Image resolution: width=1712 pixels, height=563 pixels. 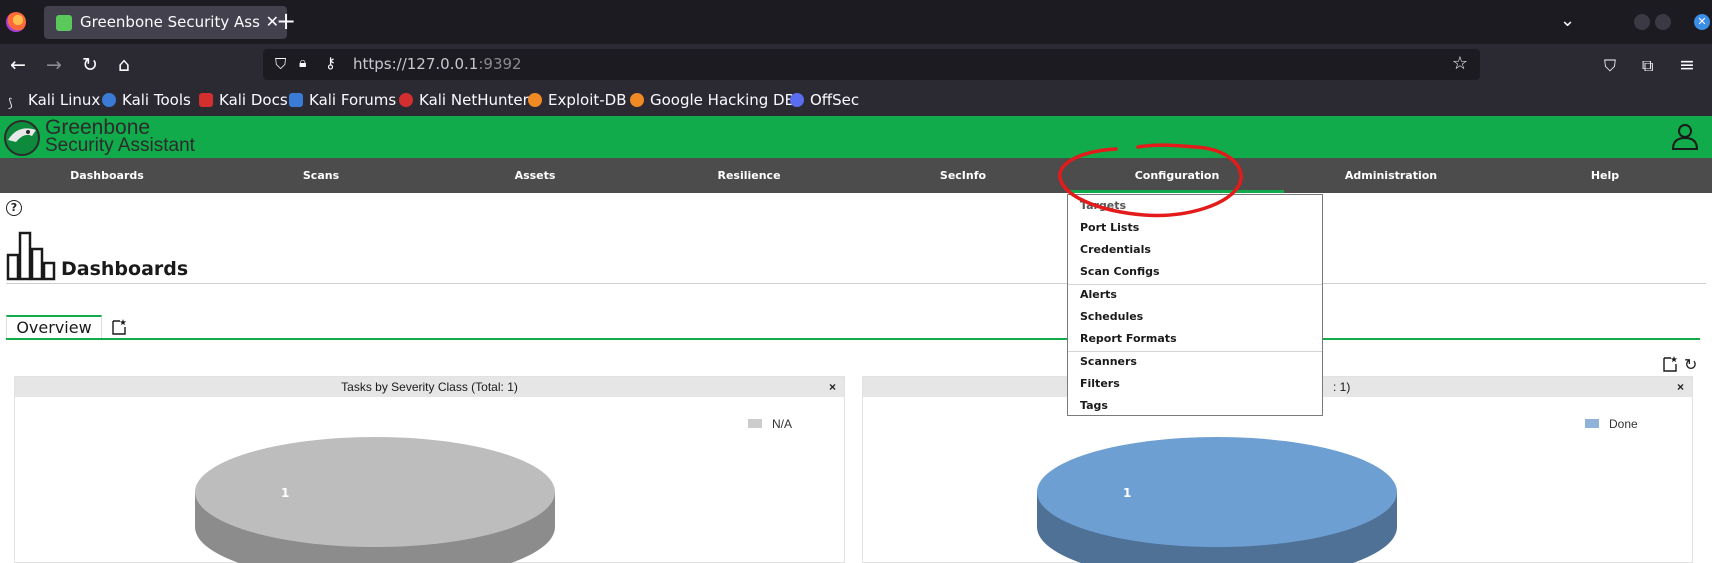 What do you see at coordinates (1391, 175) in the screenshot?
I see `menu-administration: Administration` at bounding box center [1391, 175].